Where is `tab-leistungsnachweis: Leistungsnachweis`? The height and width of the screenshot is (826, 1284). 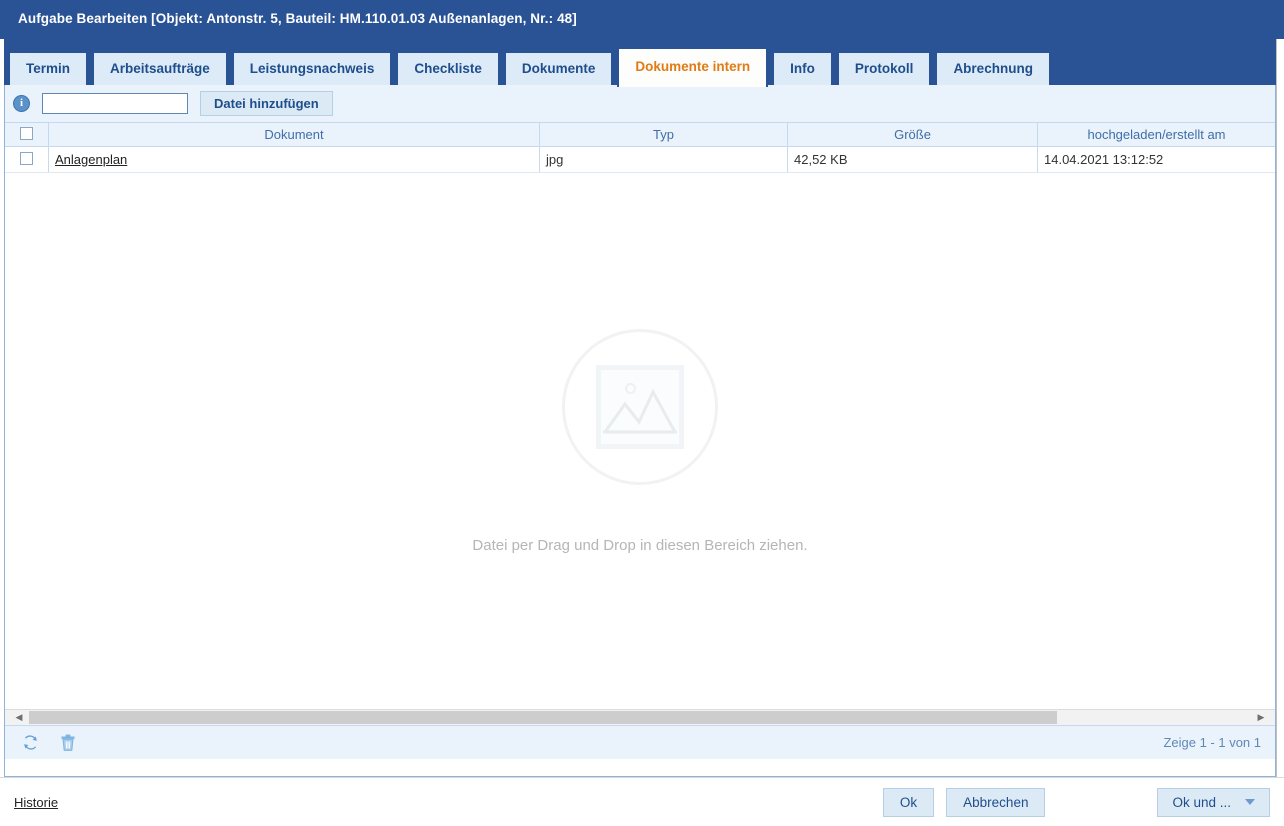
tab-leistungsnachweis: Leistungsnachweis is located at coordinates (312, 68).